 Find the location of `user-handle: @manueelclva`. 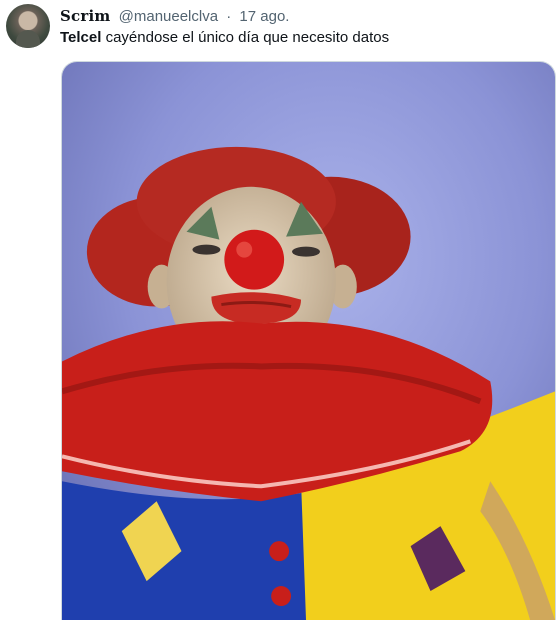

user-handle: @manueelclva is located at coordinates (168, 16).